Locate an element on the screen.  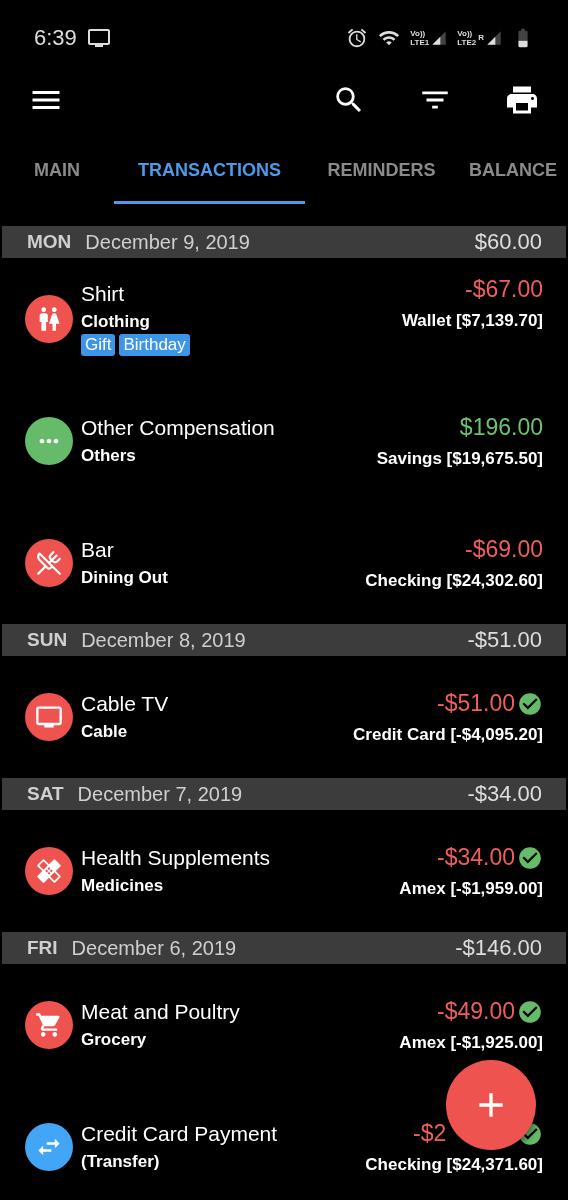
tag: Birthday is located at coordinates (154, 345).